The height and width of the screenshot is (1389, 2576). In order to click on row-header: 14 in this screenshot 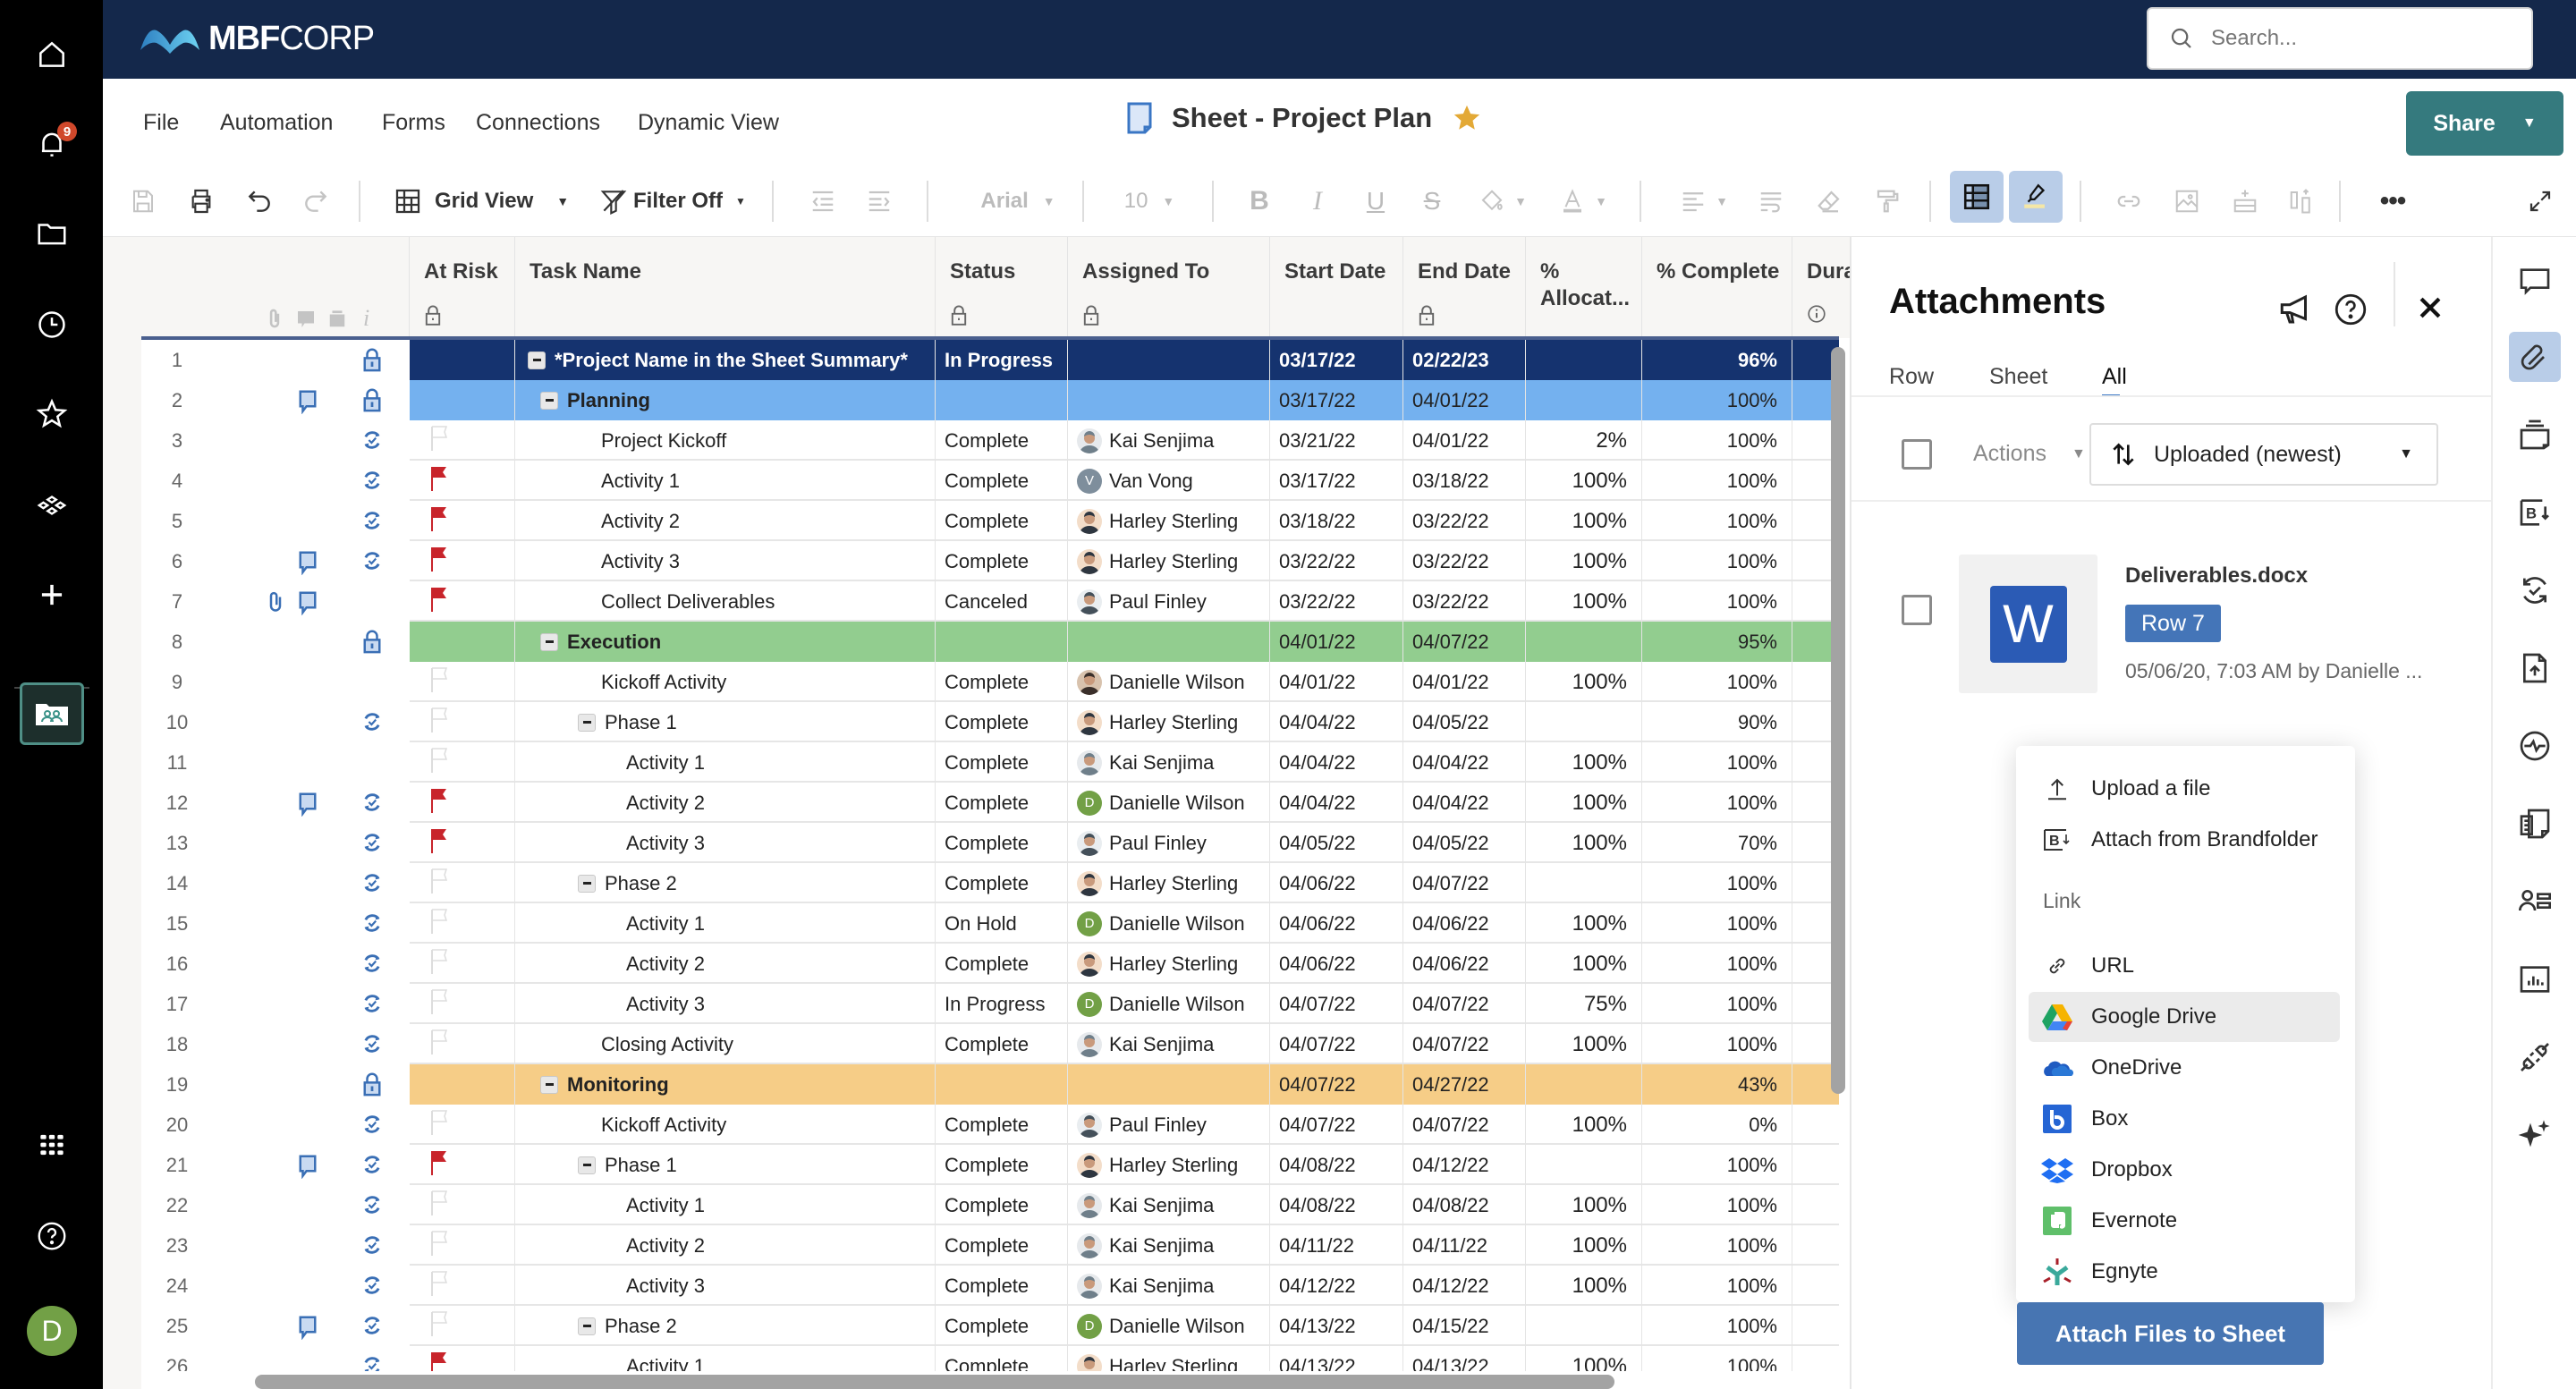, I will do `click(275, 883)`.